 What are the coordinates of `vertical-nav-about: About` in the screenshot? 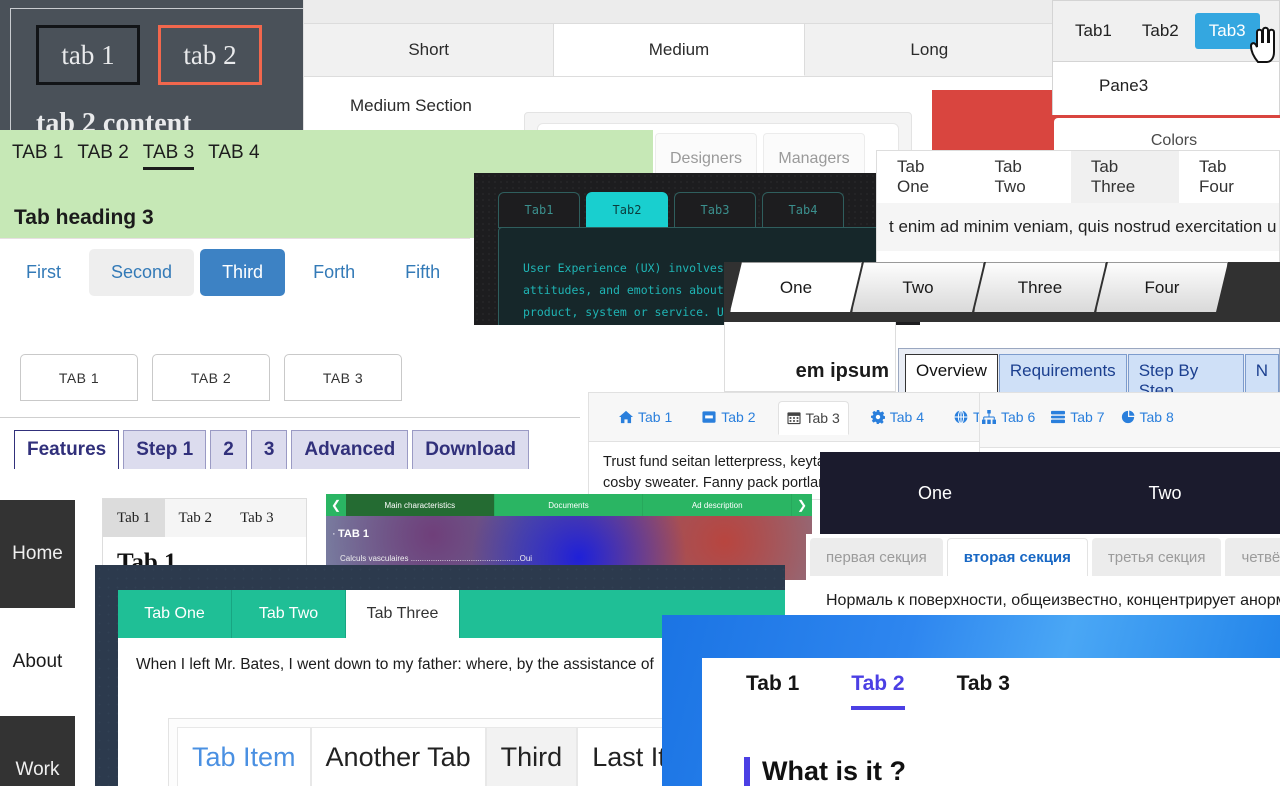 It's located at (37, 662).